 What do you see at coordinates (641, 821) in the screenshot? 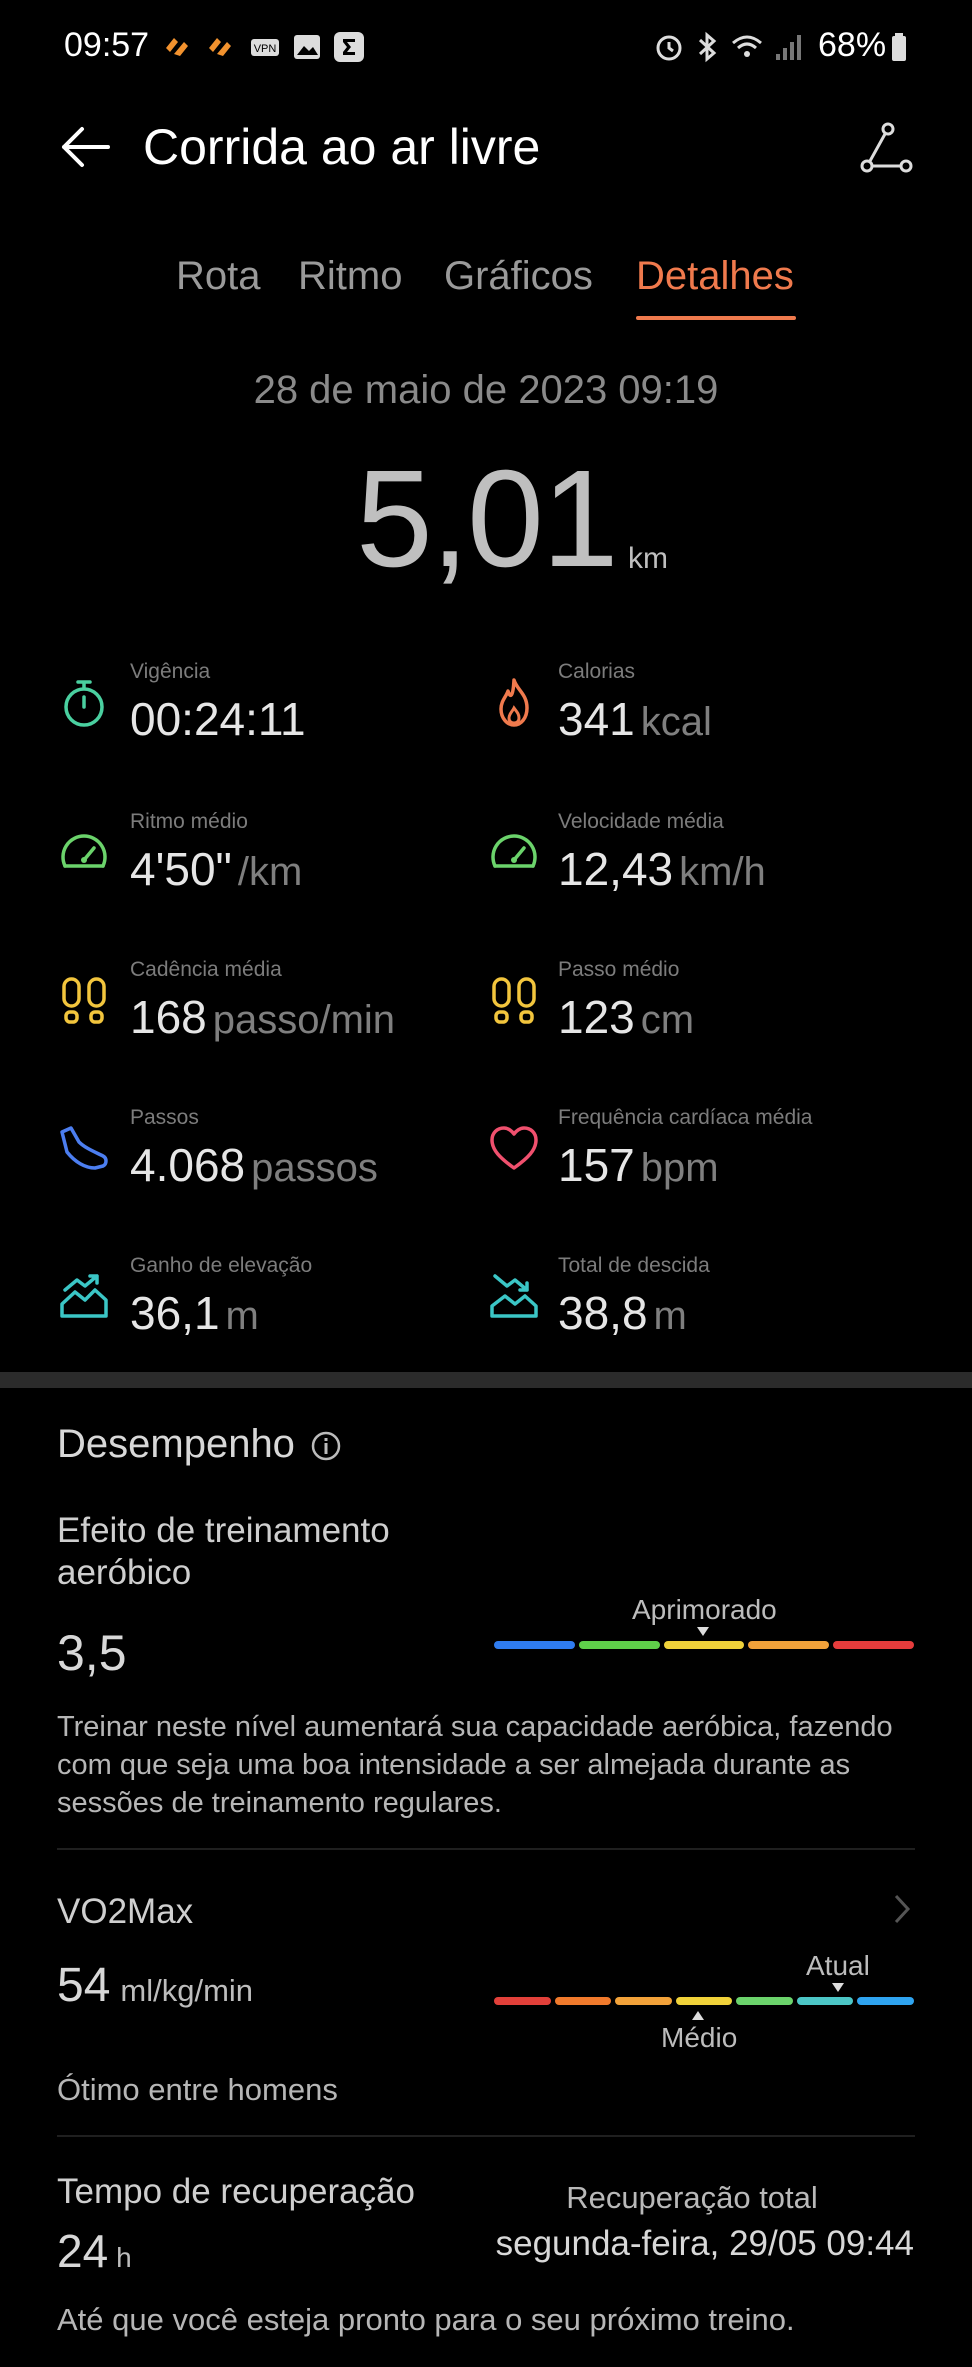
I see `stat-label: Velocidade média` at bounding box center [641, 821].